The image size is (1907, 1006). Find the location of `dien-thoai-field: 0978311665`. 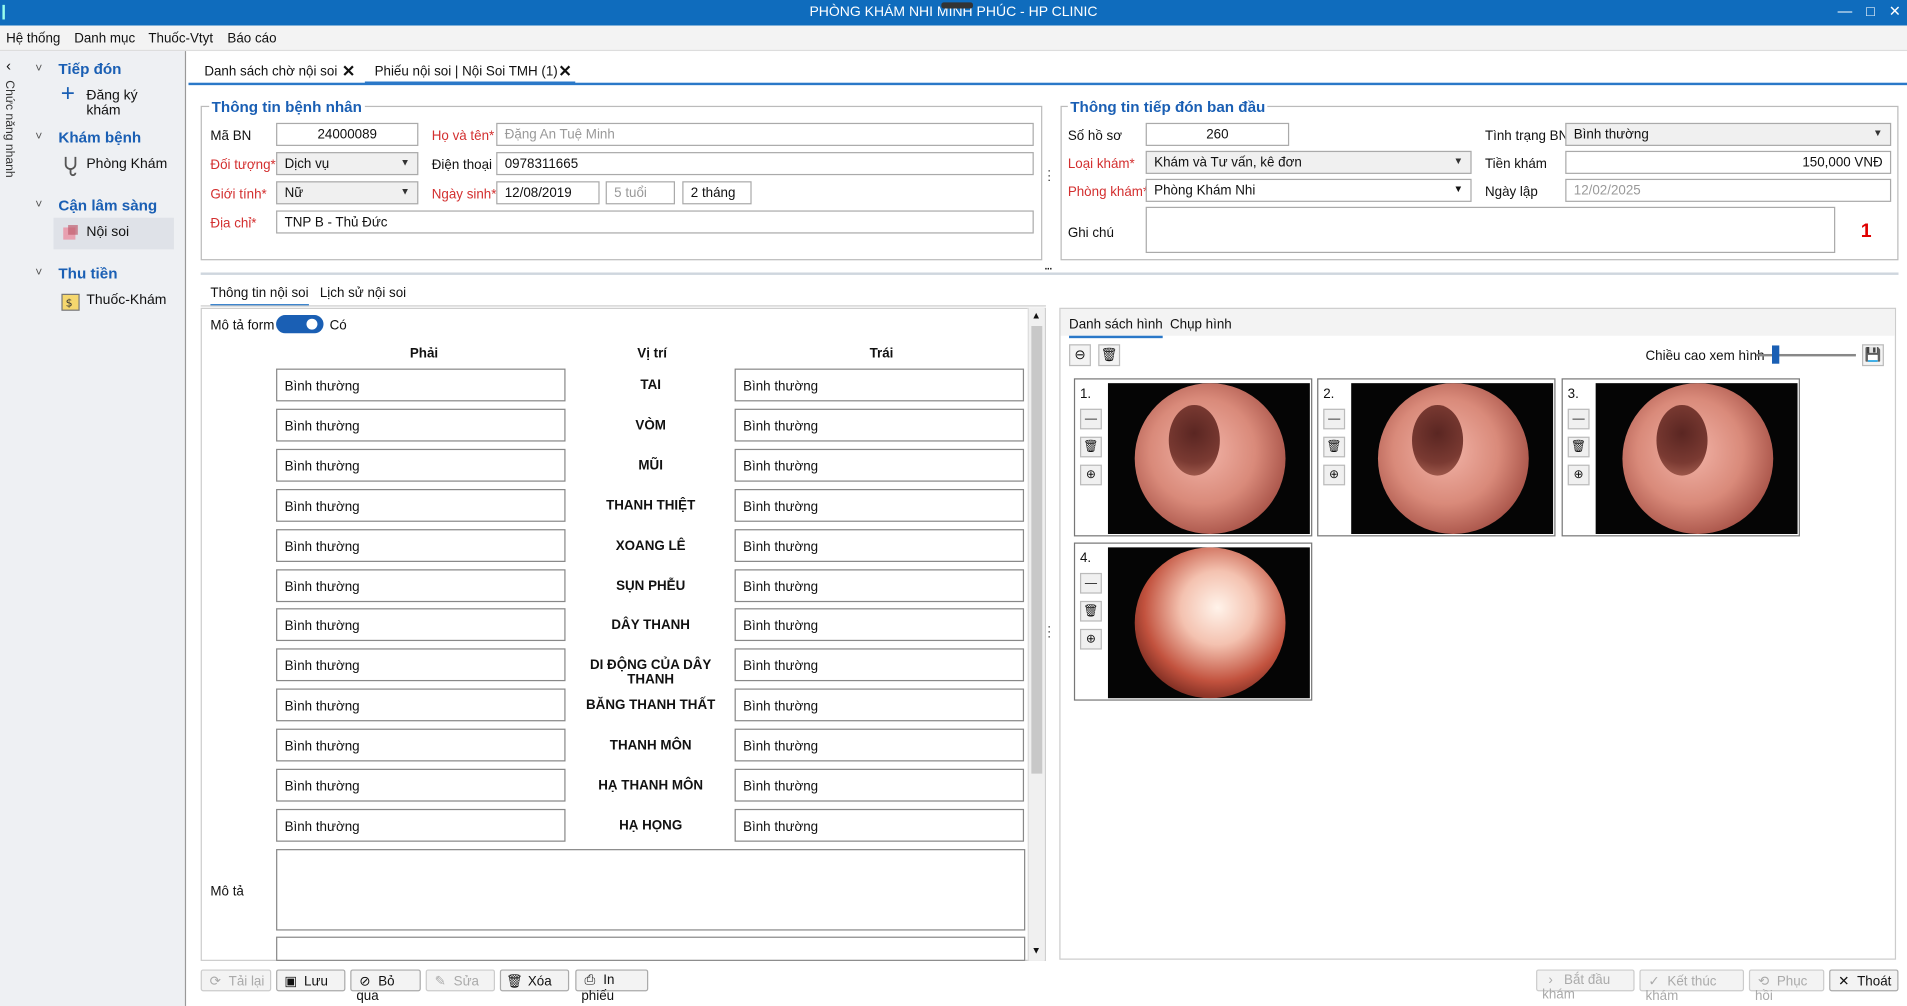

dien-thoai-field: 0978311665 is located at coordinates (765, 164).